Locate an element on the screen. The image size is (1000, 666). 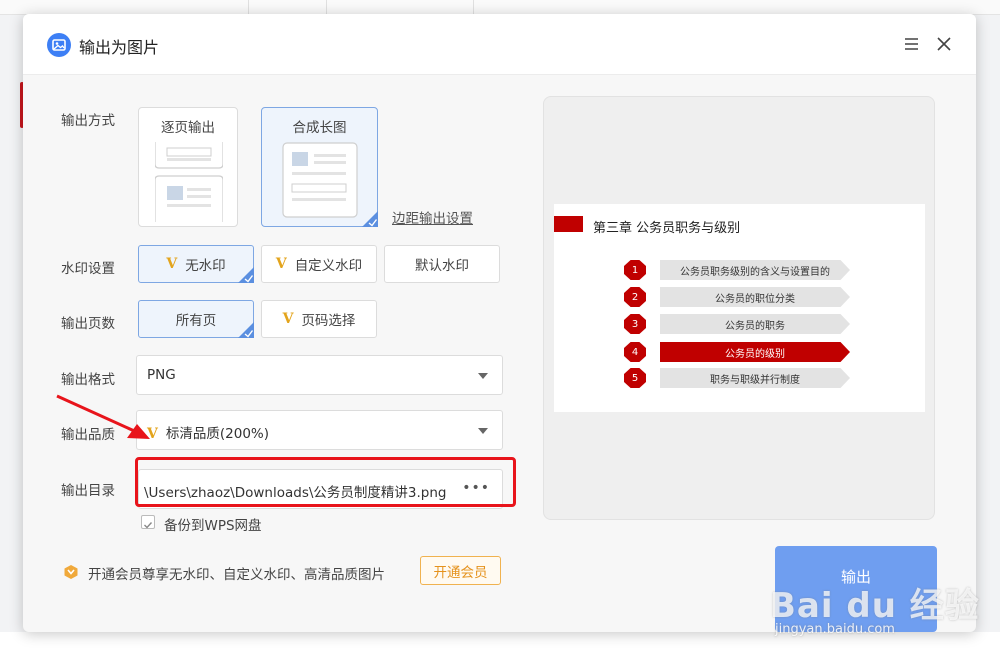
close-icon is located at coordinates (944, 44).